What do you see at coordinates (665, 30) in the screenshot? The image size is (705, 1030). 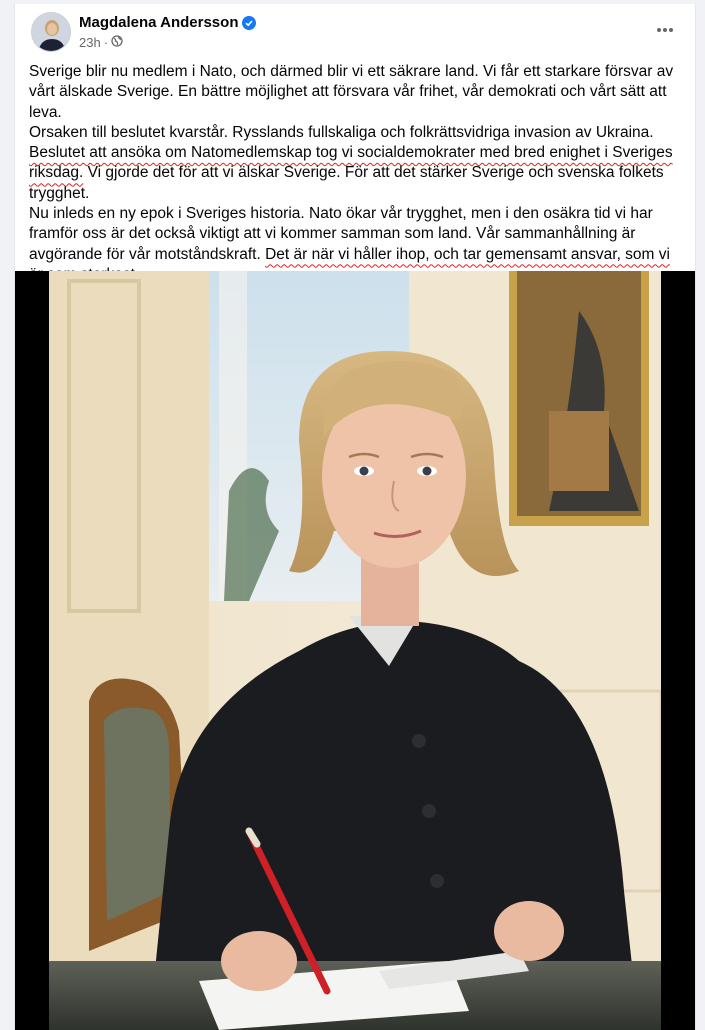 I see `more-options-icon` at bounding box center [665, 30].